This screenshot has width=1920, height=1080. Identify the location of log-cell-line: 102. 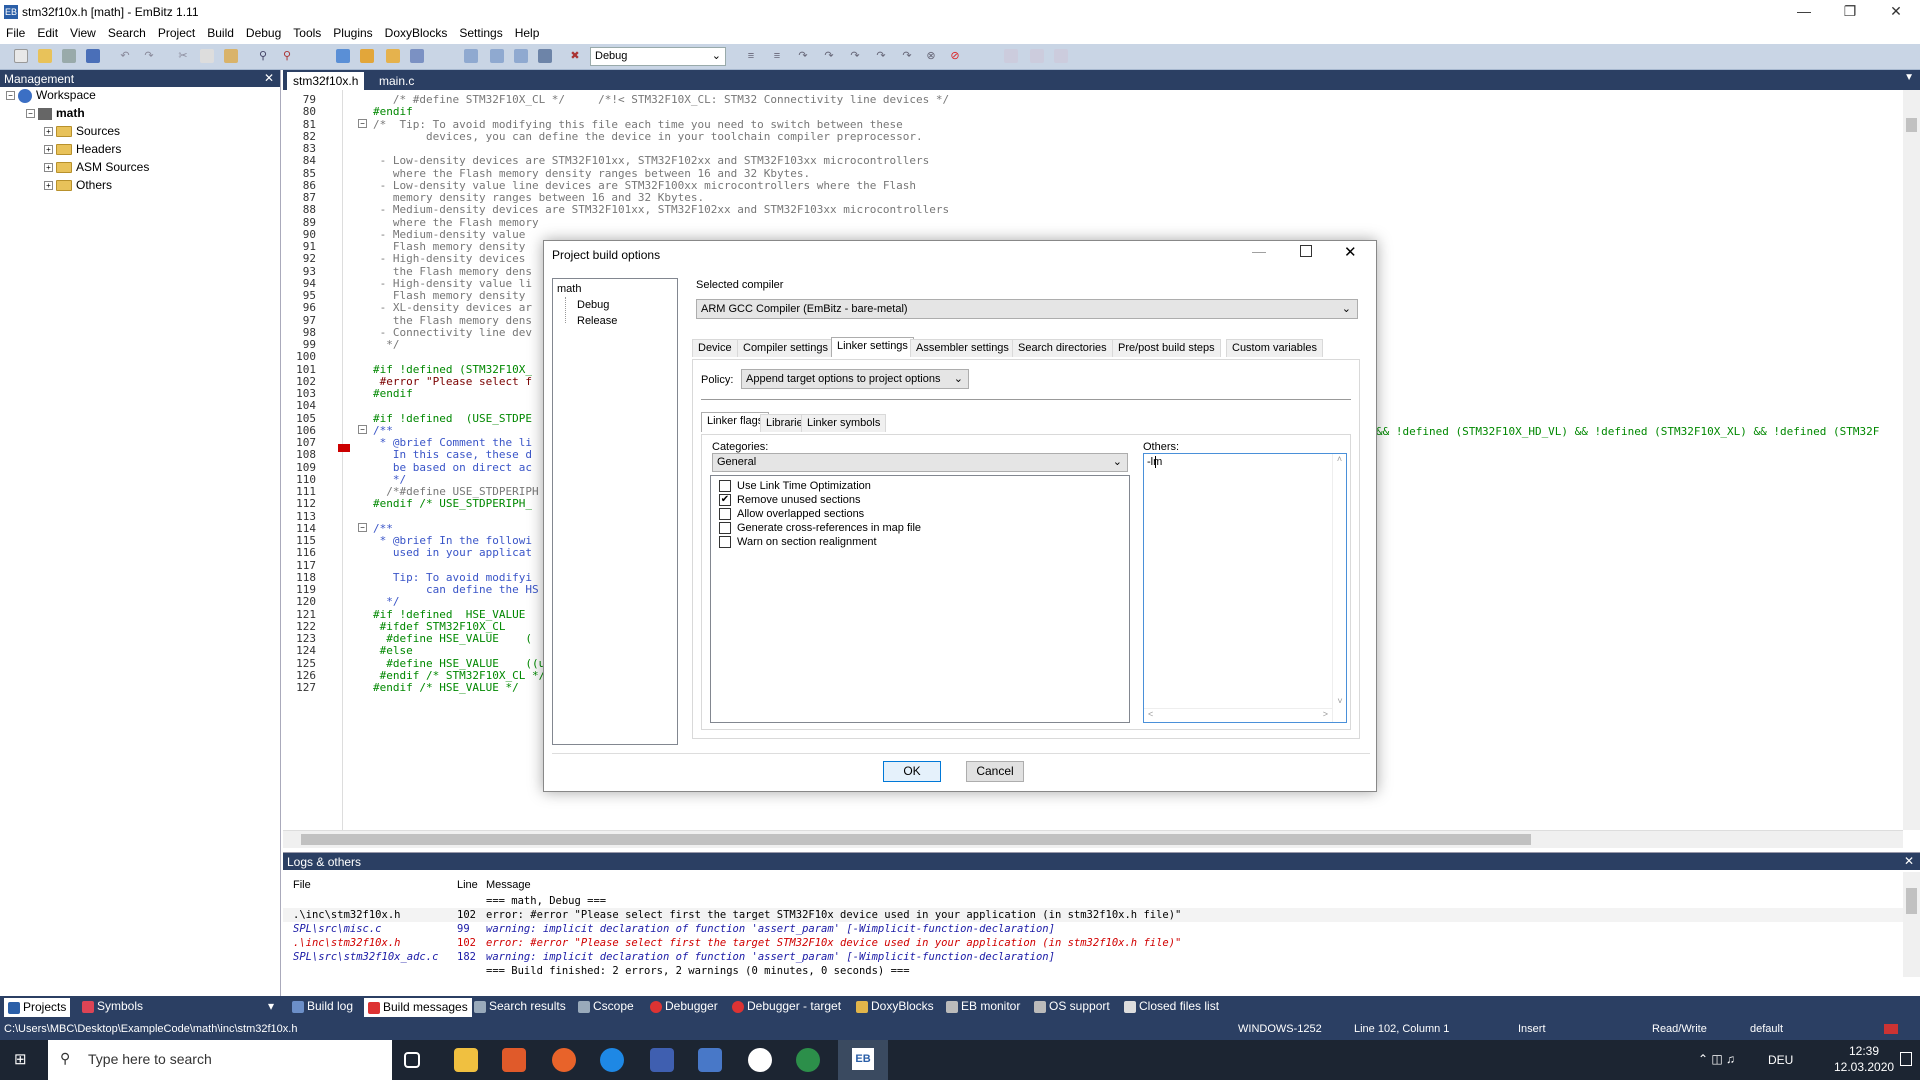
(466, 943).